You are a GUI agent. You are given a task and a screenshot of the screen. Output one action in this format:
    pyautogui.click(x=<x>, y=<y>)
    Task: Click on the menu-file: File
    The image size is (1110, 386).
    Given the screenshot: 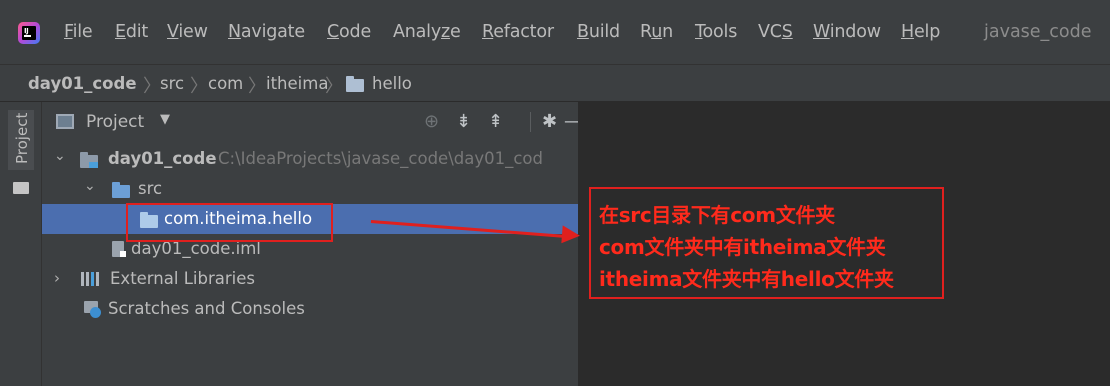 What is the action you would take?
    pyautogui.click(x=78, y=32)
    